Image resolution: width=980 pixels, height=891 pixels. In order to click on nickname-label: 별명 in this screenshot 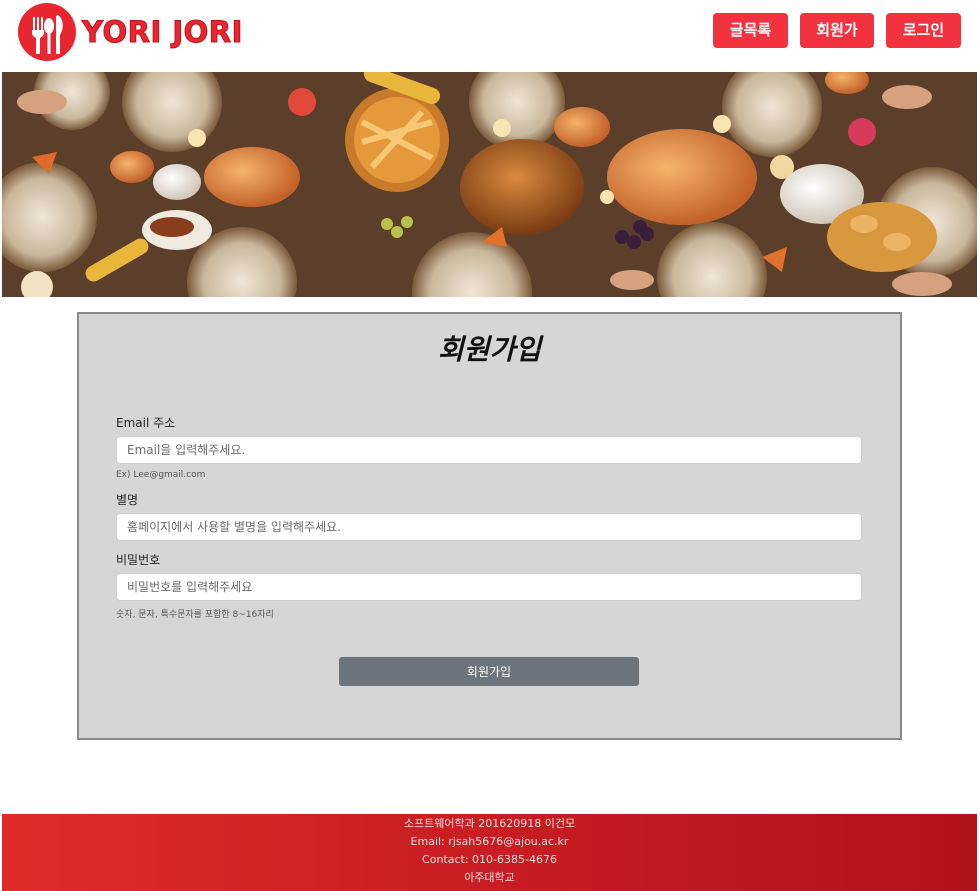, I will do `click(127, 500)`.